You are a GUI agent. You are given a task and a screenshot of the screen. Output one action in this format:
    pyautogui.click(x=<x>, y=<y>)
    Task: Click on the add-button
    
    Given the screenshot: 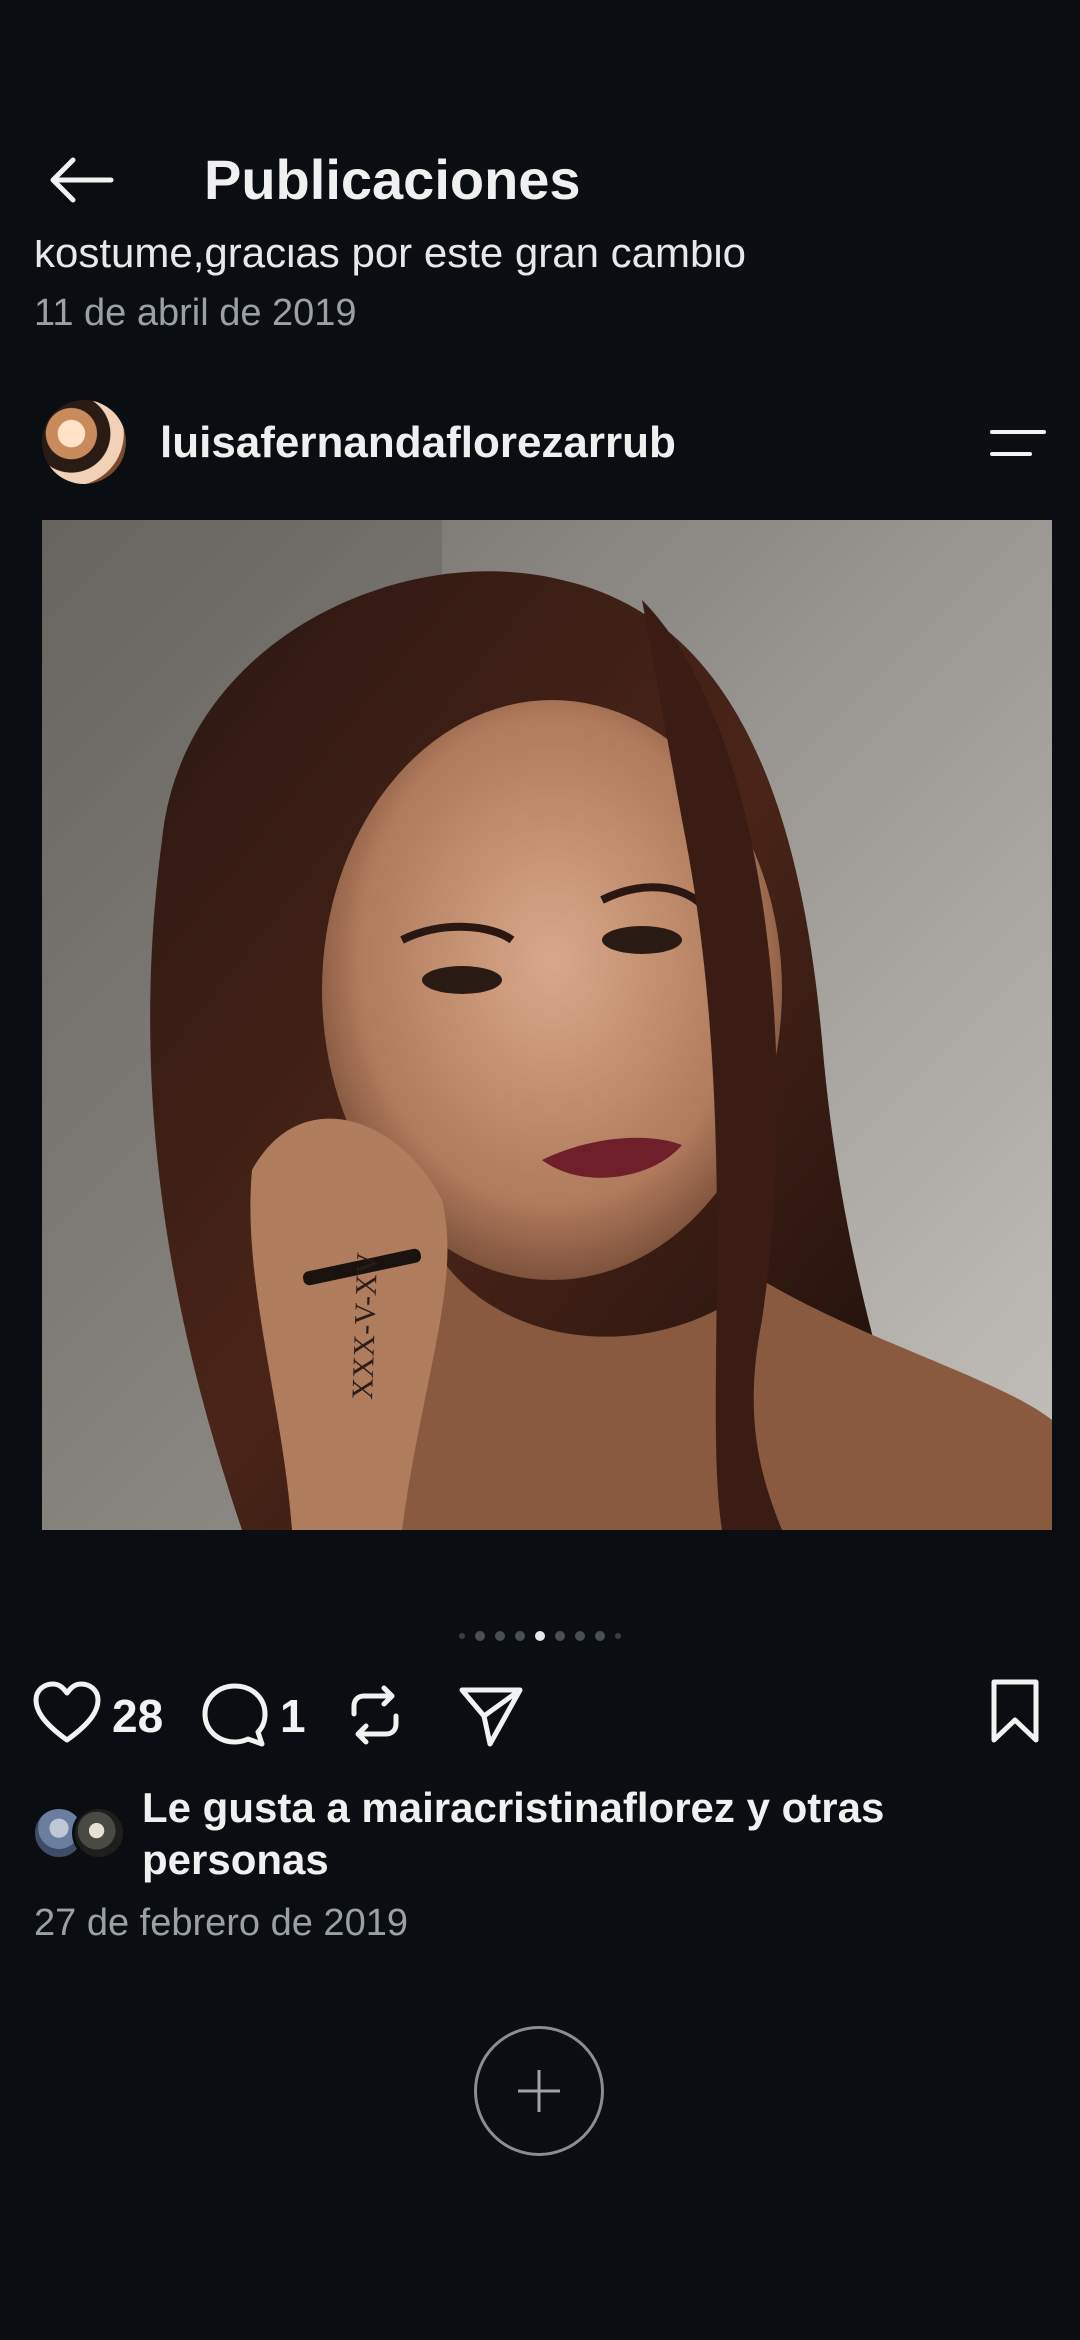 What is the action you would take?
    pyautogui.click(x=539, y=2091)
    